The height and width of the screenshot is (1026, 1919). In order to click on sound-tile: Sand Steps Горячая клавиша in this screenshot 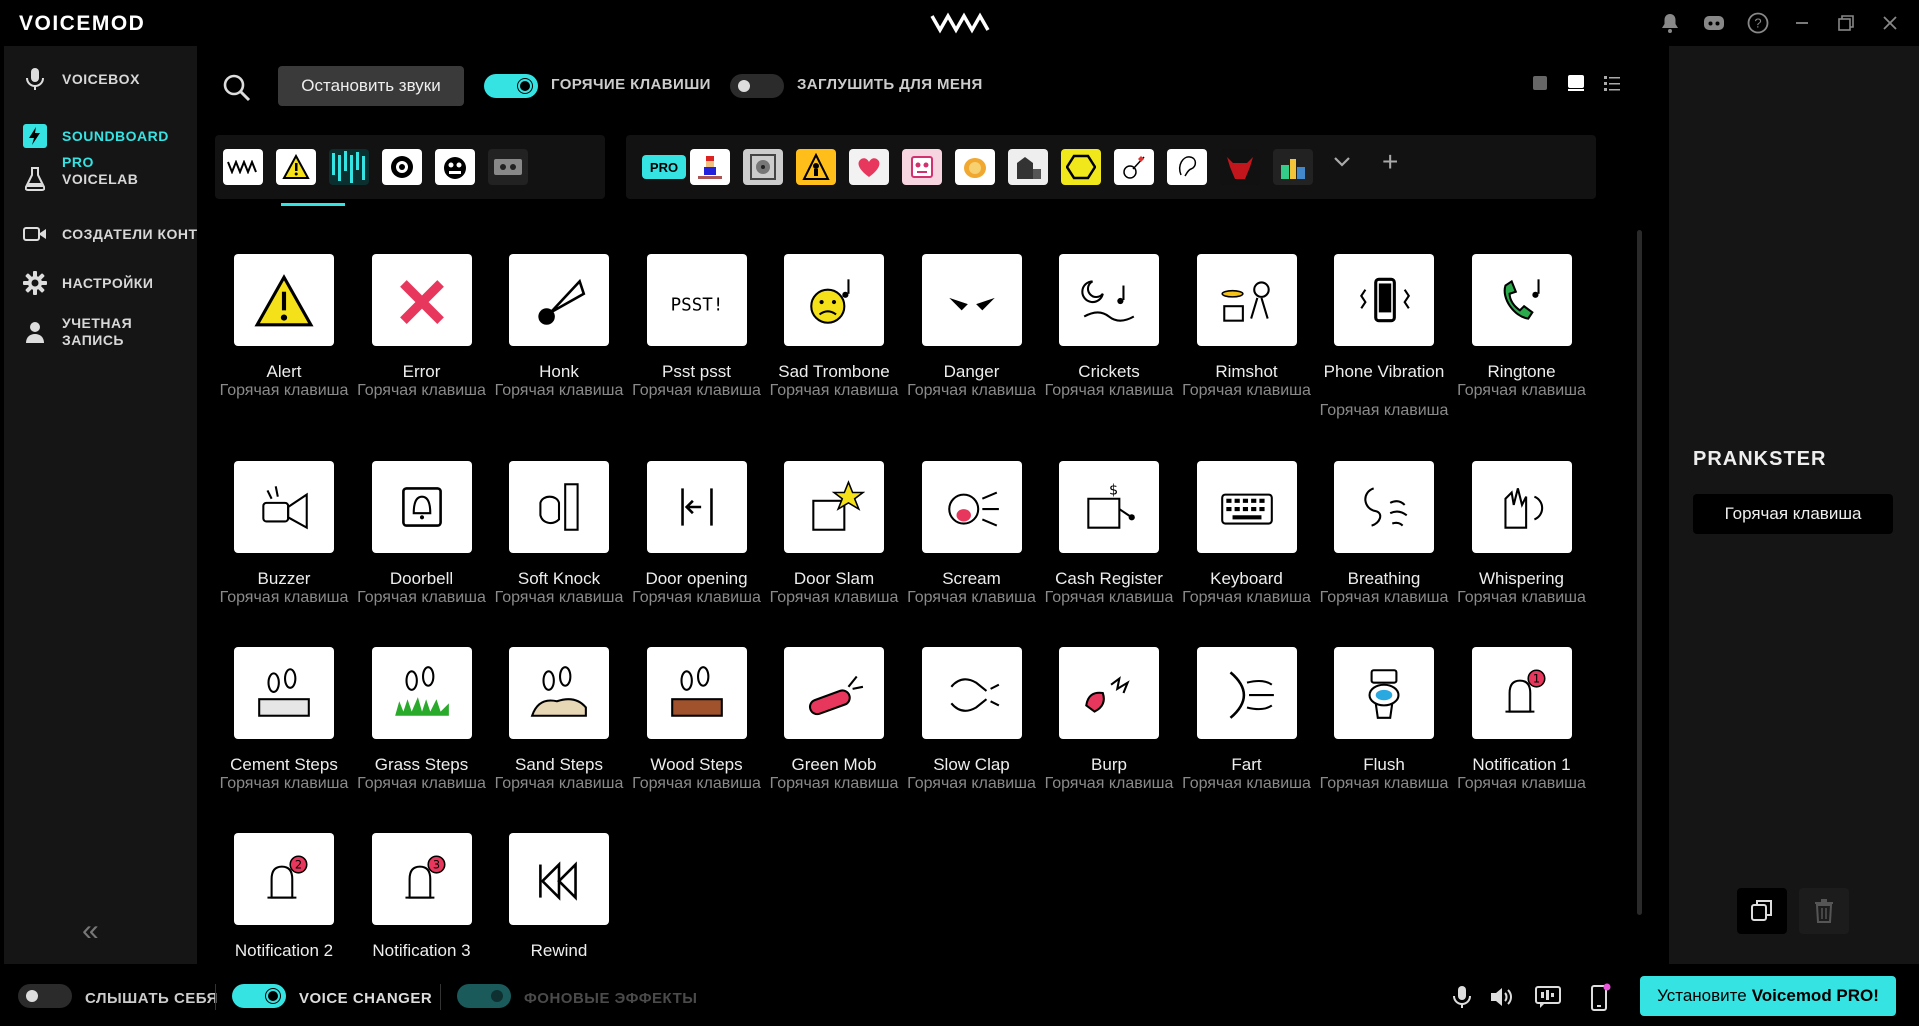, I will do `click(563, 732)`.